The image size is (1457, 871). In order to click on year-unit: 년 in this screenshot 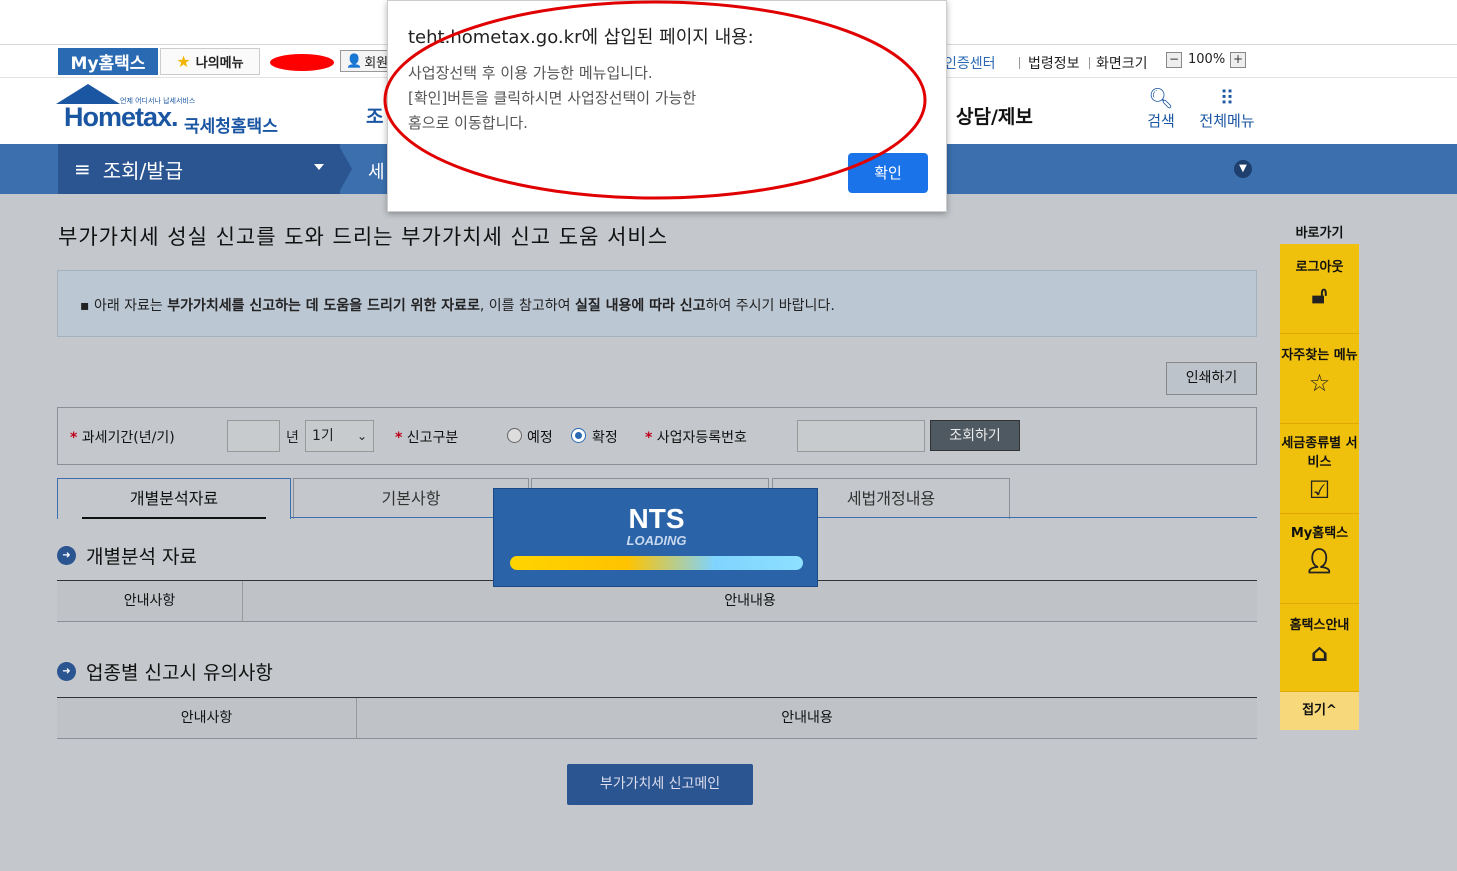, I will do `click(292, 438)`.